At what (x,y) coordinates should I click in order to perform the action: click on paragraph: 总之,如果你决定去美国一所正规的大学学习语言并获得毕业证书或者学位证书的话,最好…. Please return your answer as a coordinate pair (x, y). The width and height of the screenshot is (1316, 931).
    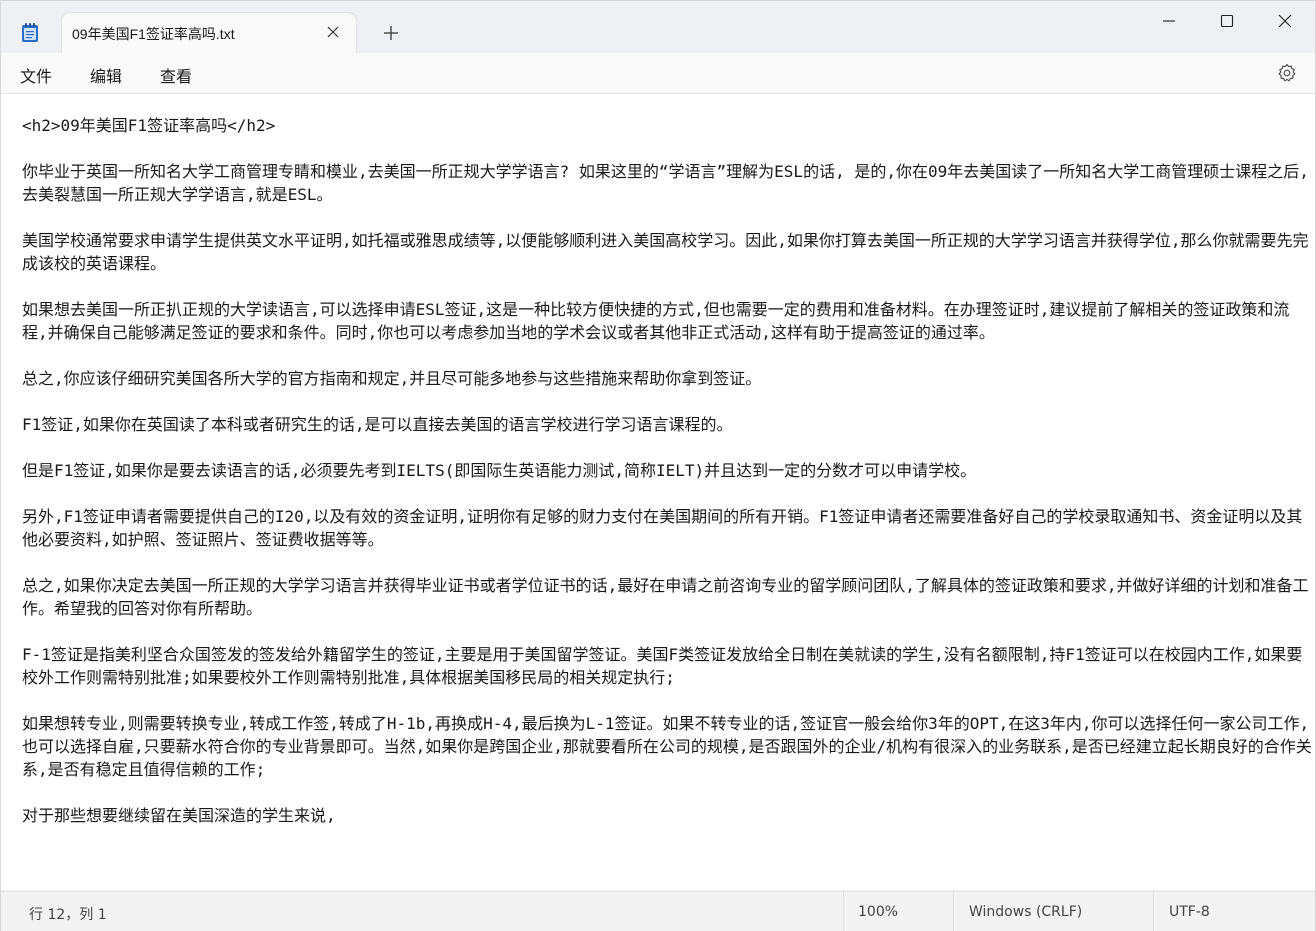
    Looking at the image, I should click on (665, 597).